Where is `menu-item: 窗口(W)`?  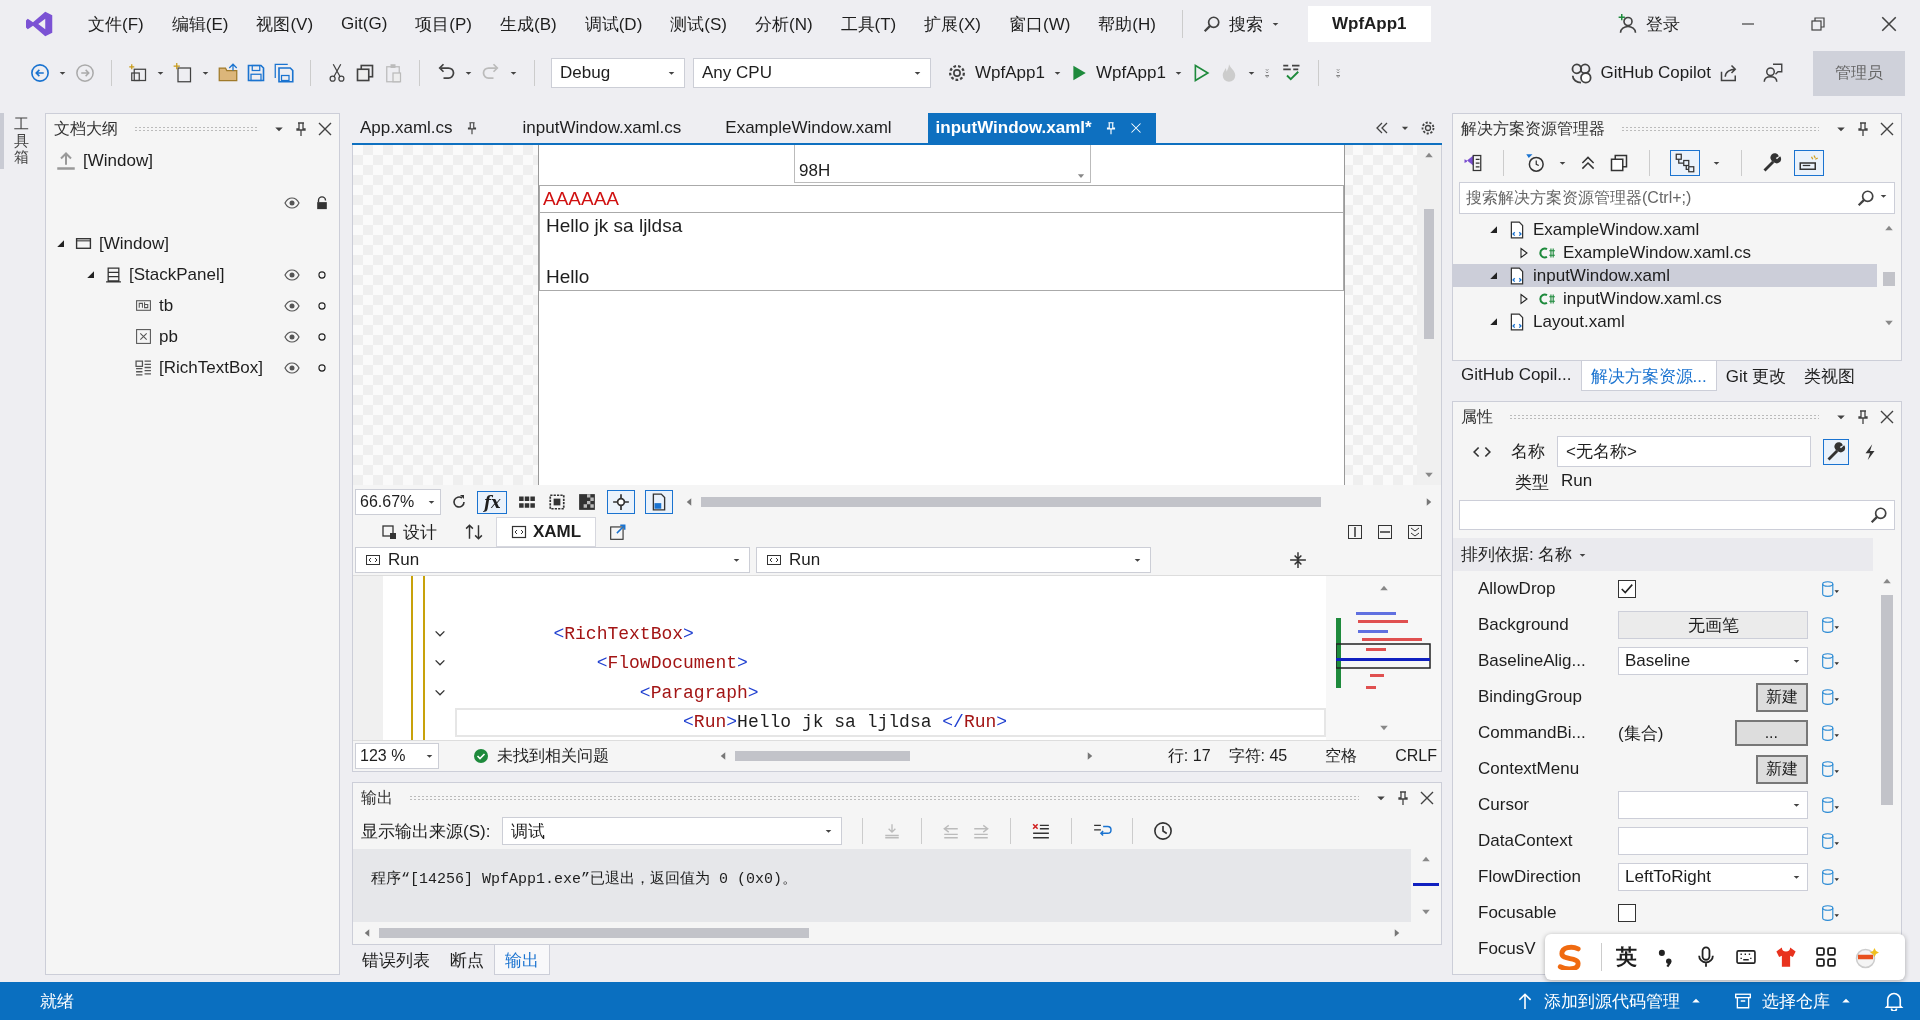 menu-item: 窗口(W) is located at coordinates (1039, 24).